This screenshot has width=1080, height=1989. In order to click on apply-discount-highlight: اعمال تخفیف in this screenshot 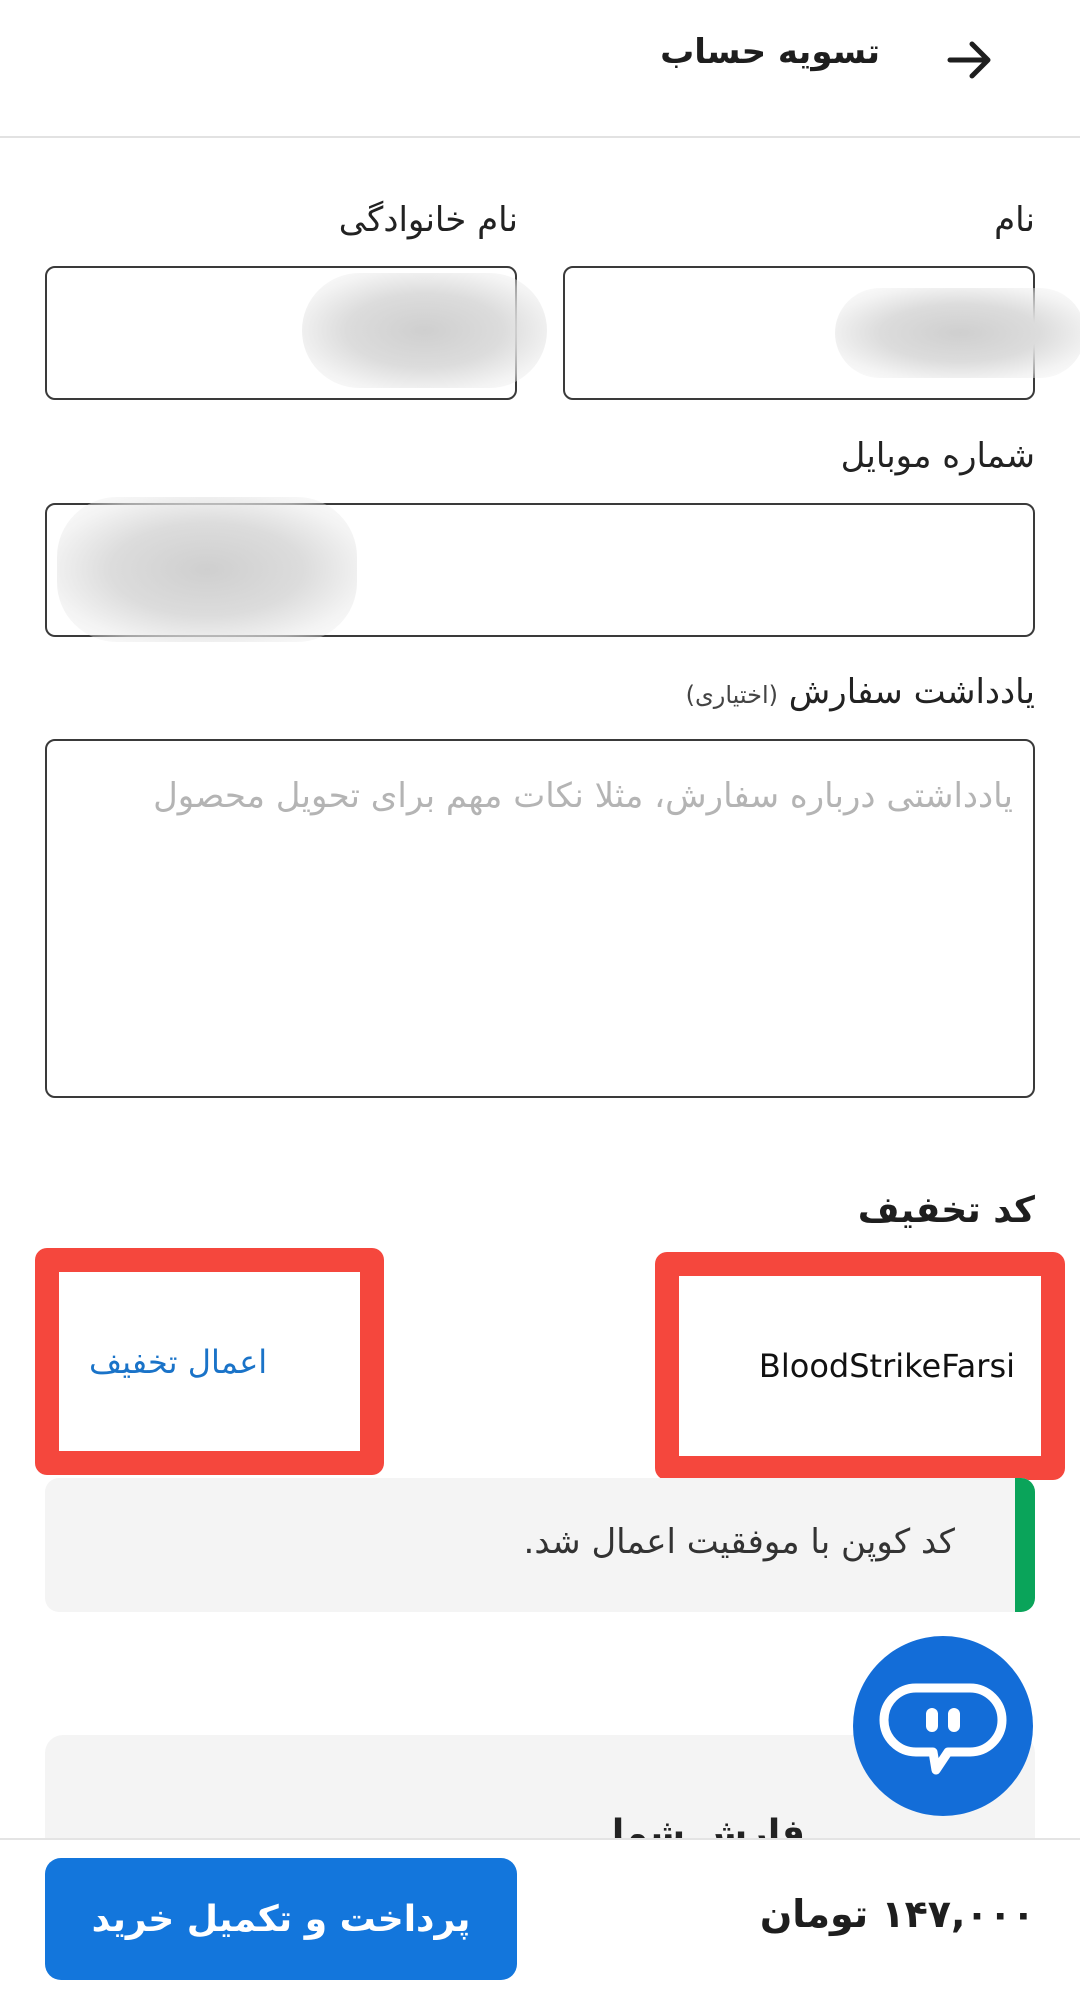, I will do `click(209, 1361)`.